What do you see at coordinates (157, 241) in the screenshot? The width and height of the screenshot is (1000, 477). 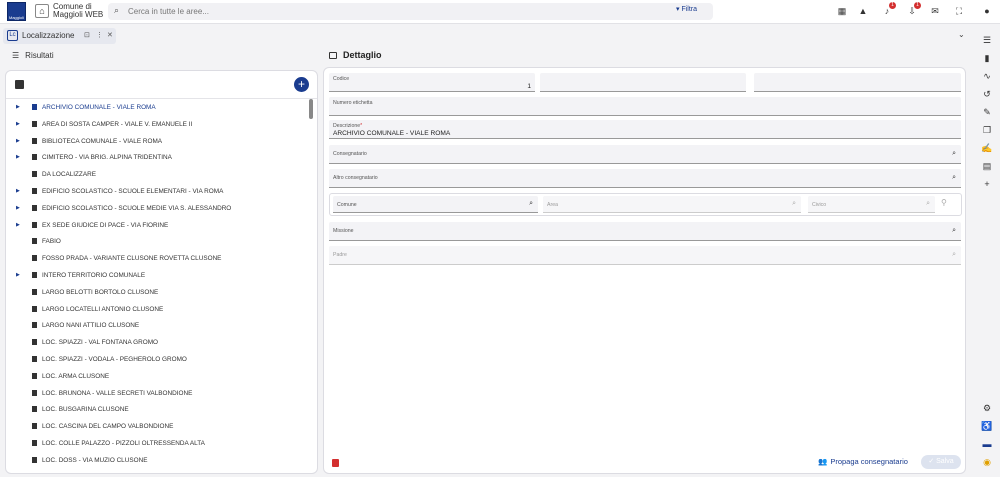 I see `tree-item: FABIO` at bounding box center [157, 241].